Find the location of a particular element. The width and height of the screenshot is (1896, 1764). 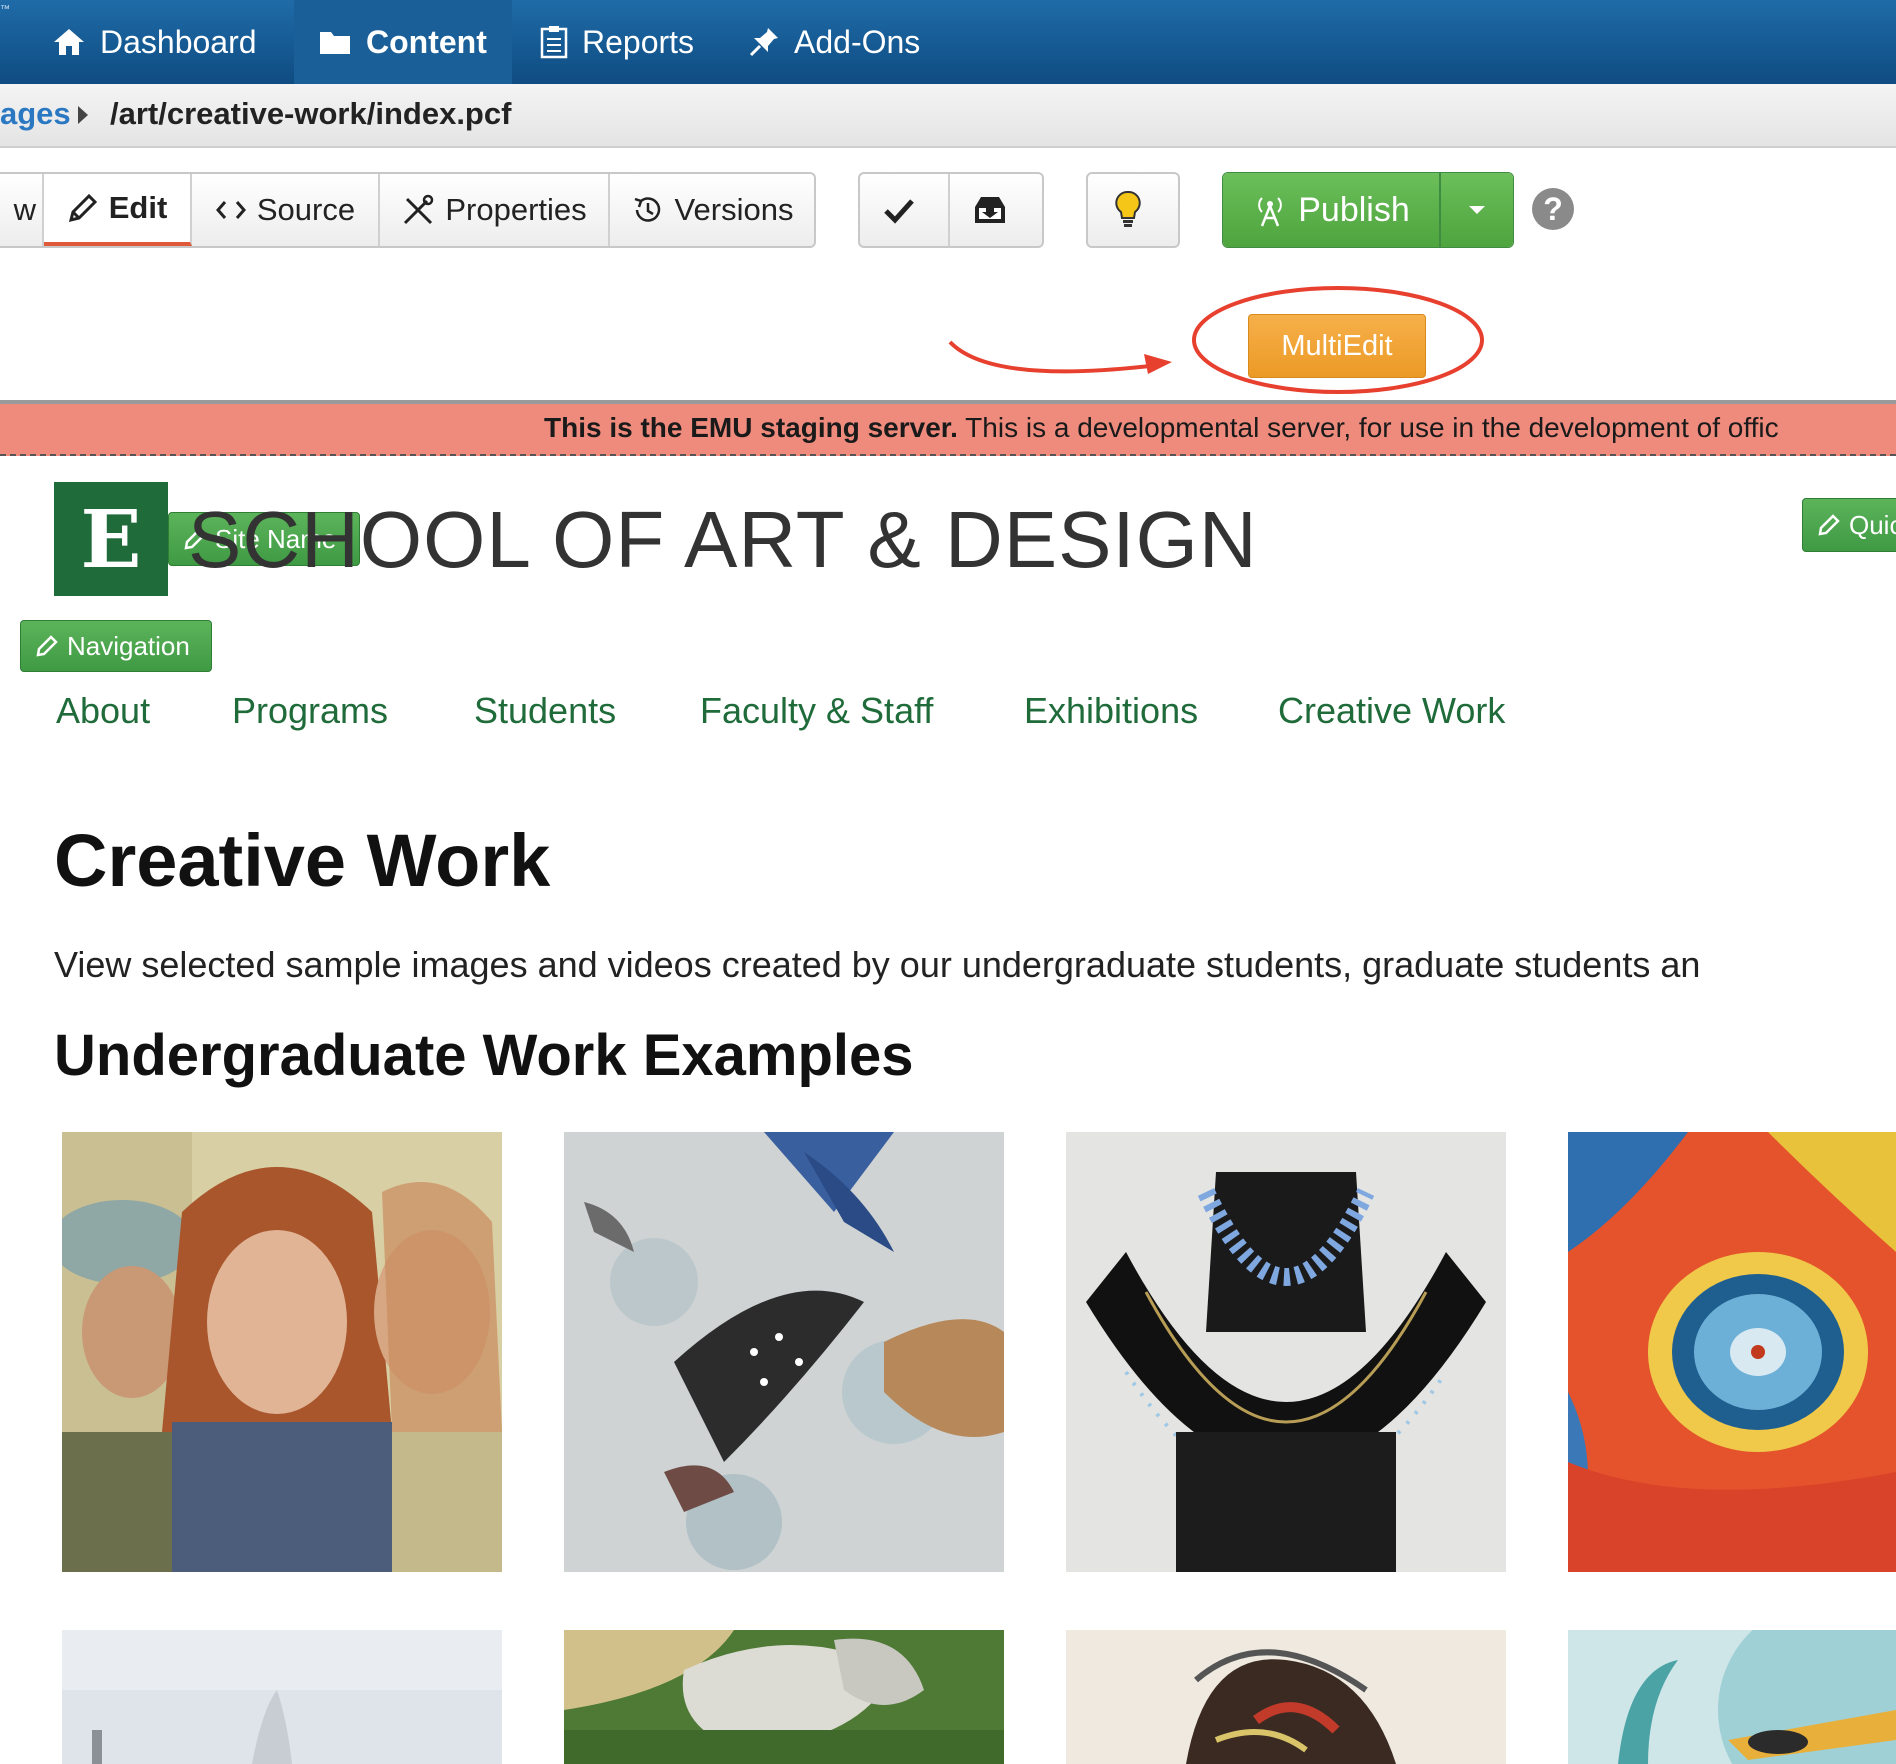

broadcast-tower-icon is located at coordinates (1270, 212).